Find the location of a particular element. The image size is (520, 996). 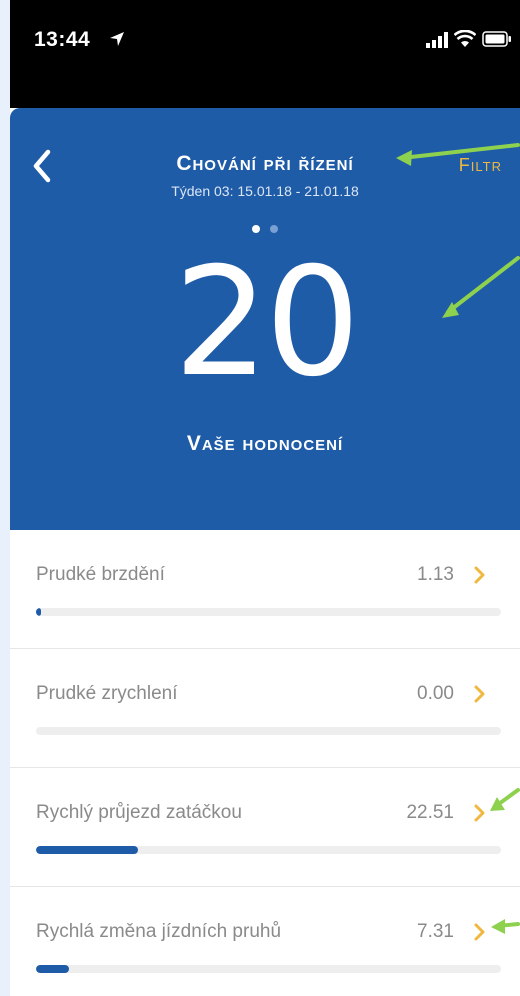

filter-button: Filtr is located at coordinates (480, 165).